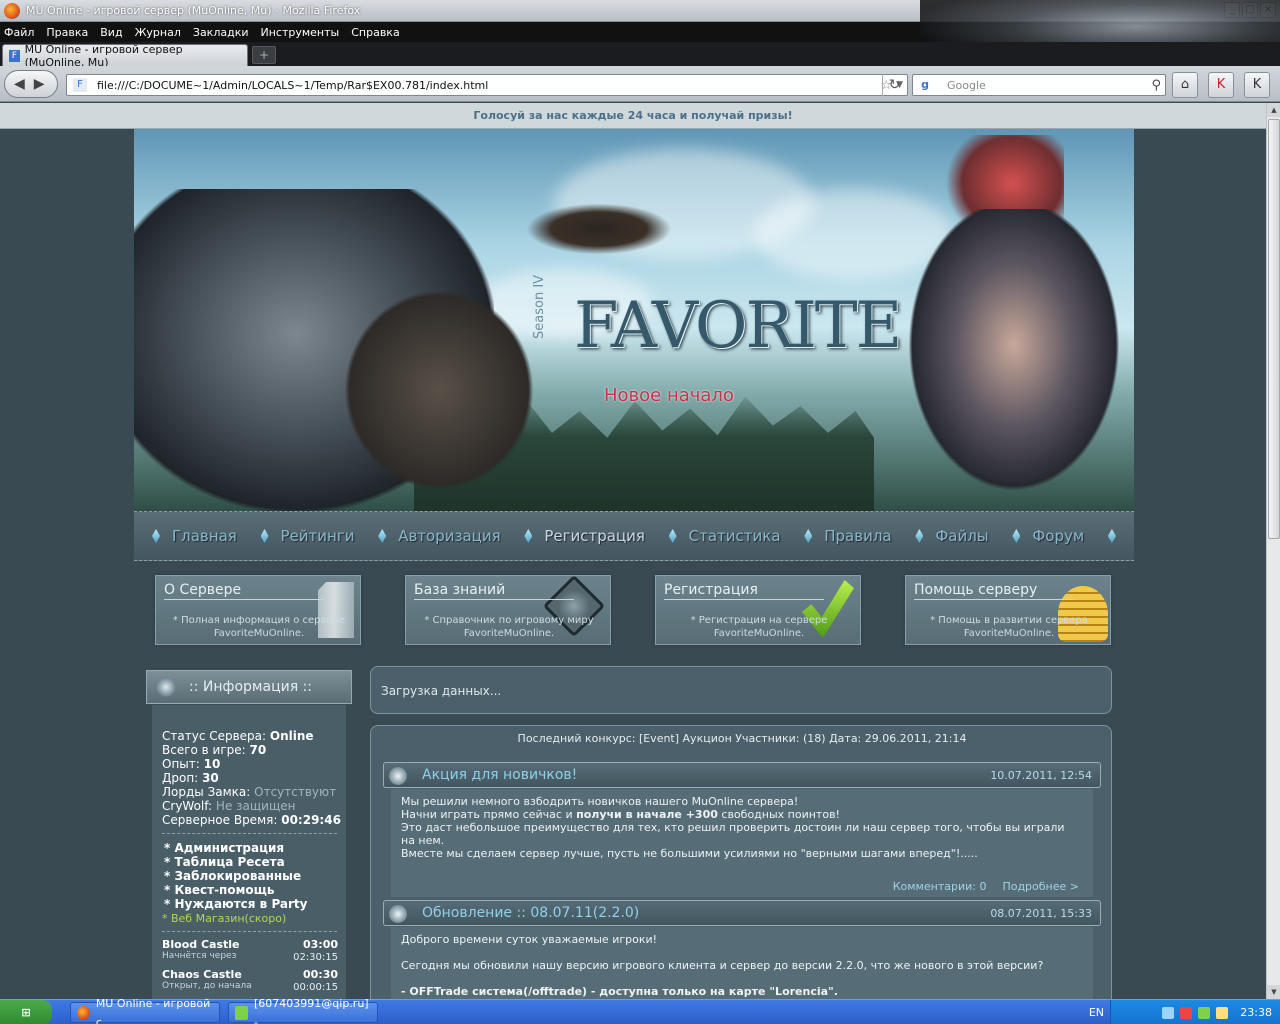 This screenshot has height=1024, width=1280. What do you see at coordinates (738, 326) in the screenshot?
I see `logo-title: FAVORITE` at bounding box center [738, 326].